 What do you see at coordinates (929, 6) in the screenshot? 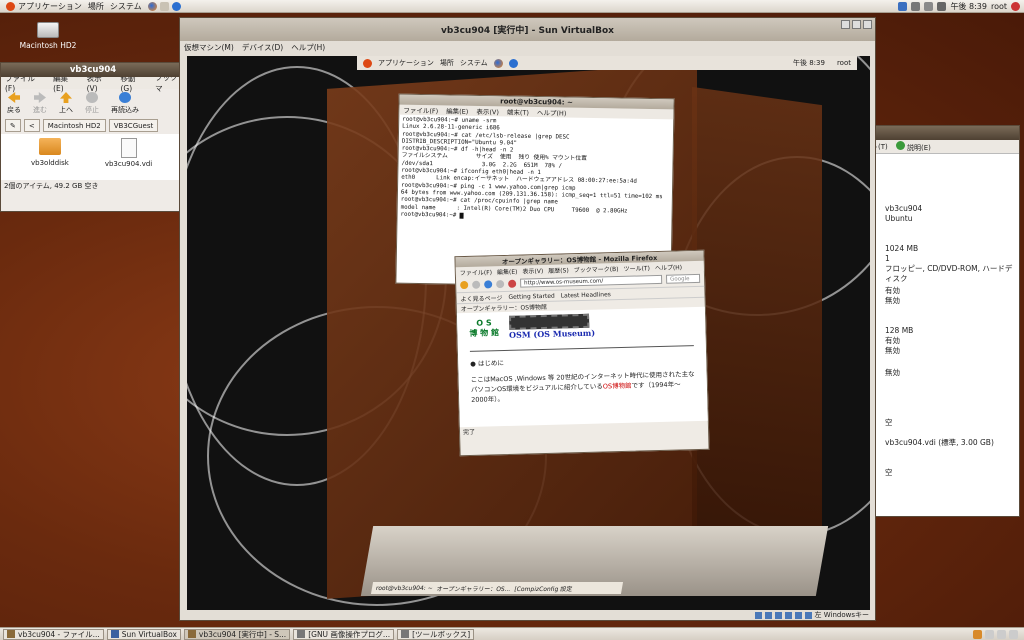
I see `mail-icon` at bounding box center [929, 6].